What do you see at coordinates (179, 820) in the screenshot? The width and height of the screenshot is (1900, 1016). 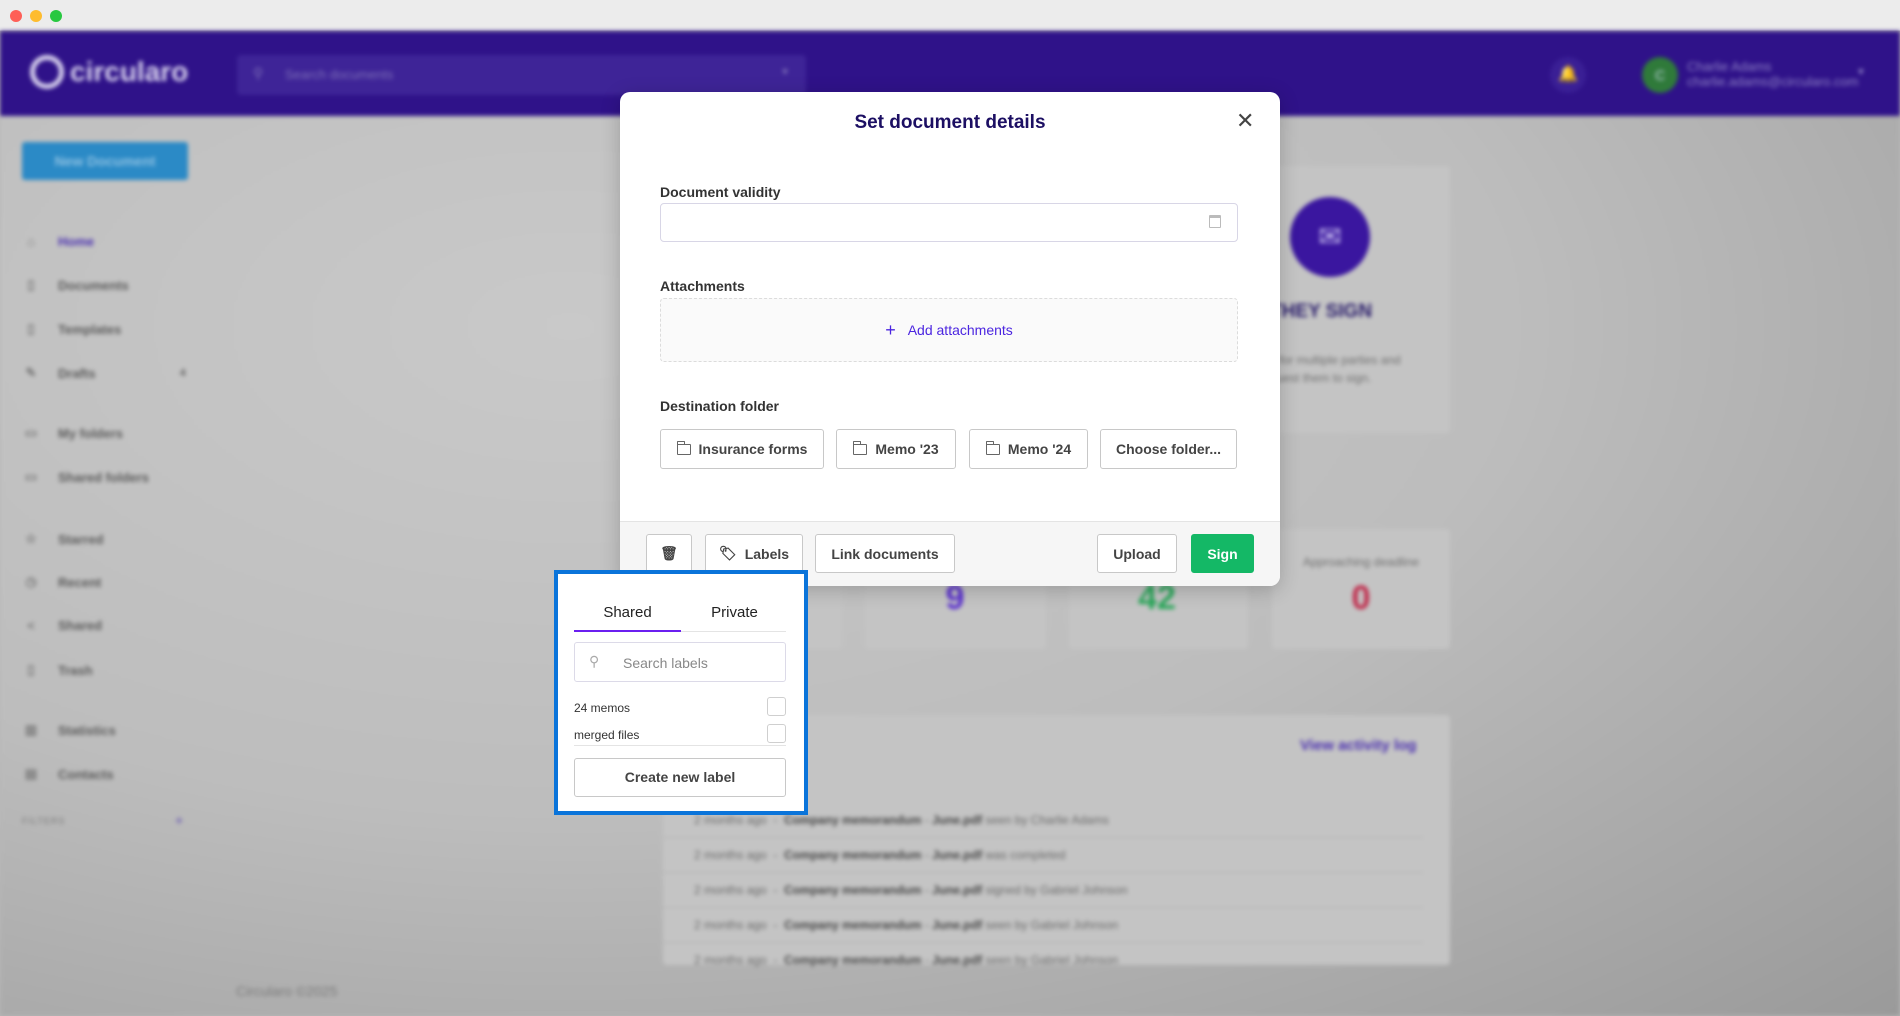 I see `add-filter-icon: +` at bounding box center [179, 820].